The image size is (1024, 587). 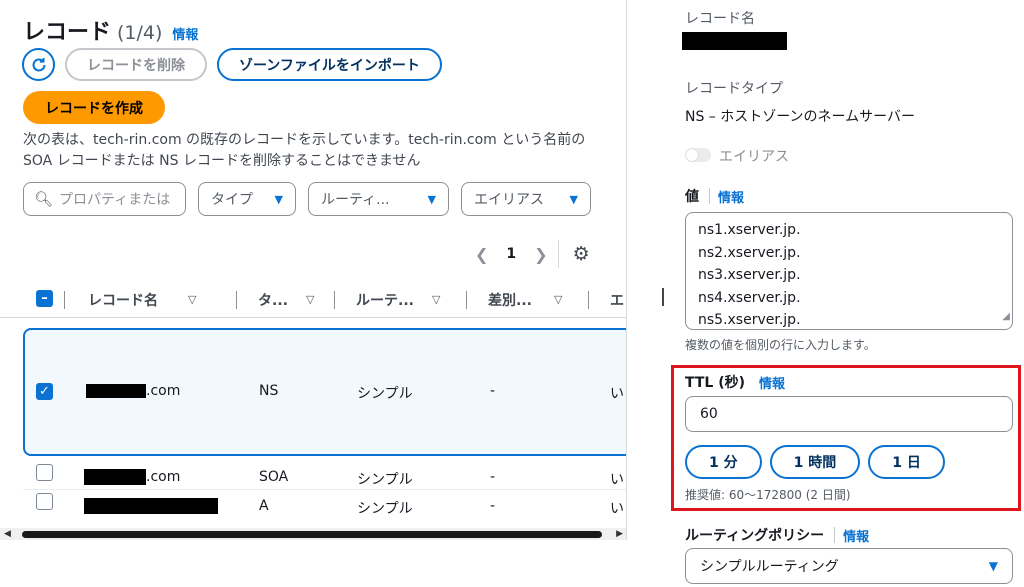 What do you see at coordinates (749, 230) in the screenshot?
I see `value-line: ns1.xserver.jp.` at bounding box center [749, 230].